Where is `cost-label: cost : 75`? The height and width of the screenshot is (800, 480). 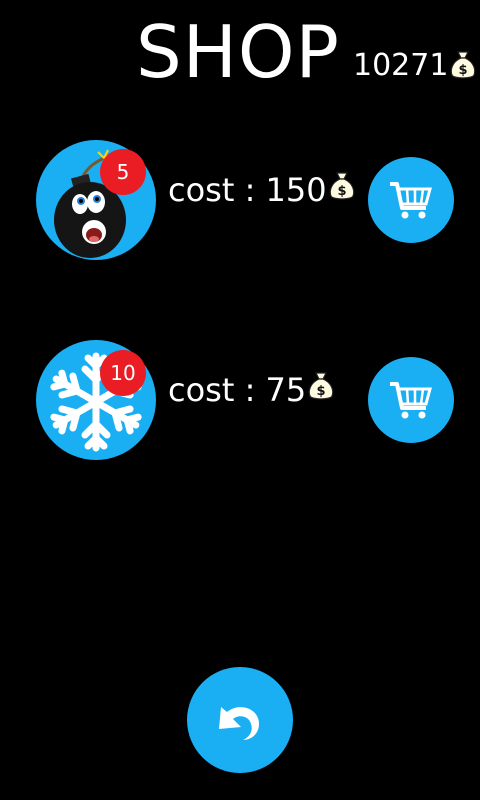 cost-label: cost : 75 is located at coordinates (237, 389).